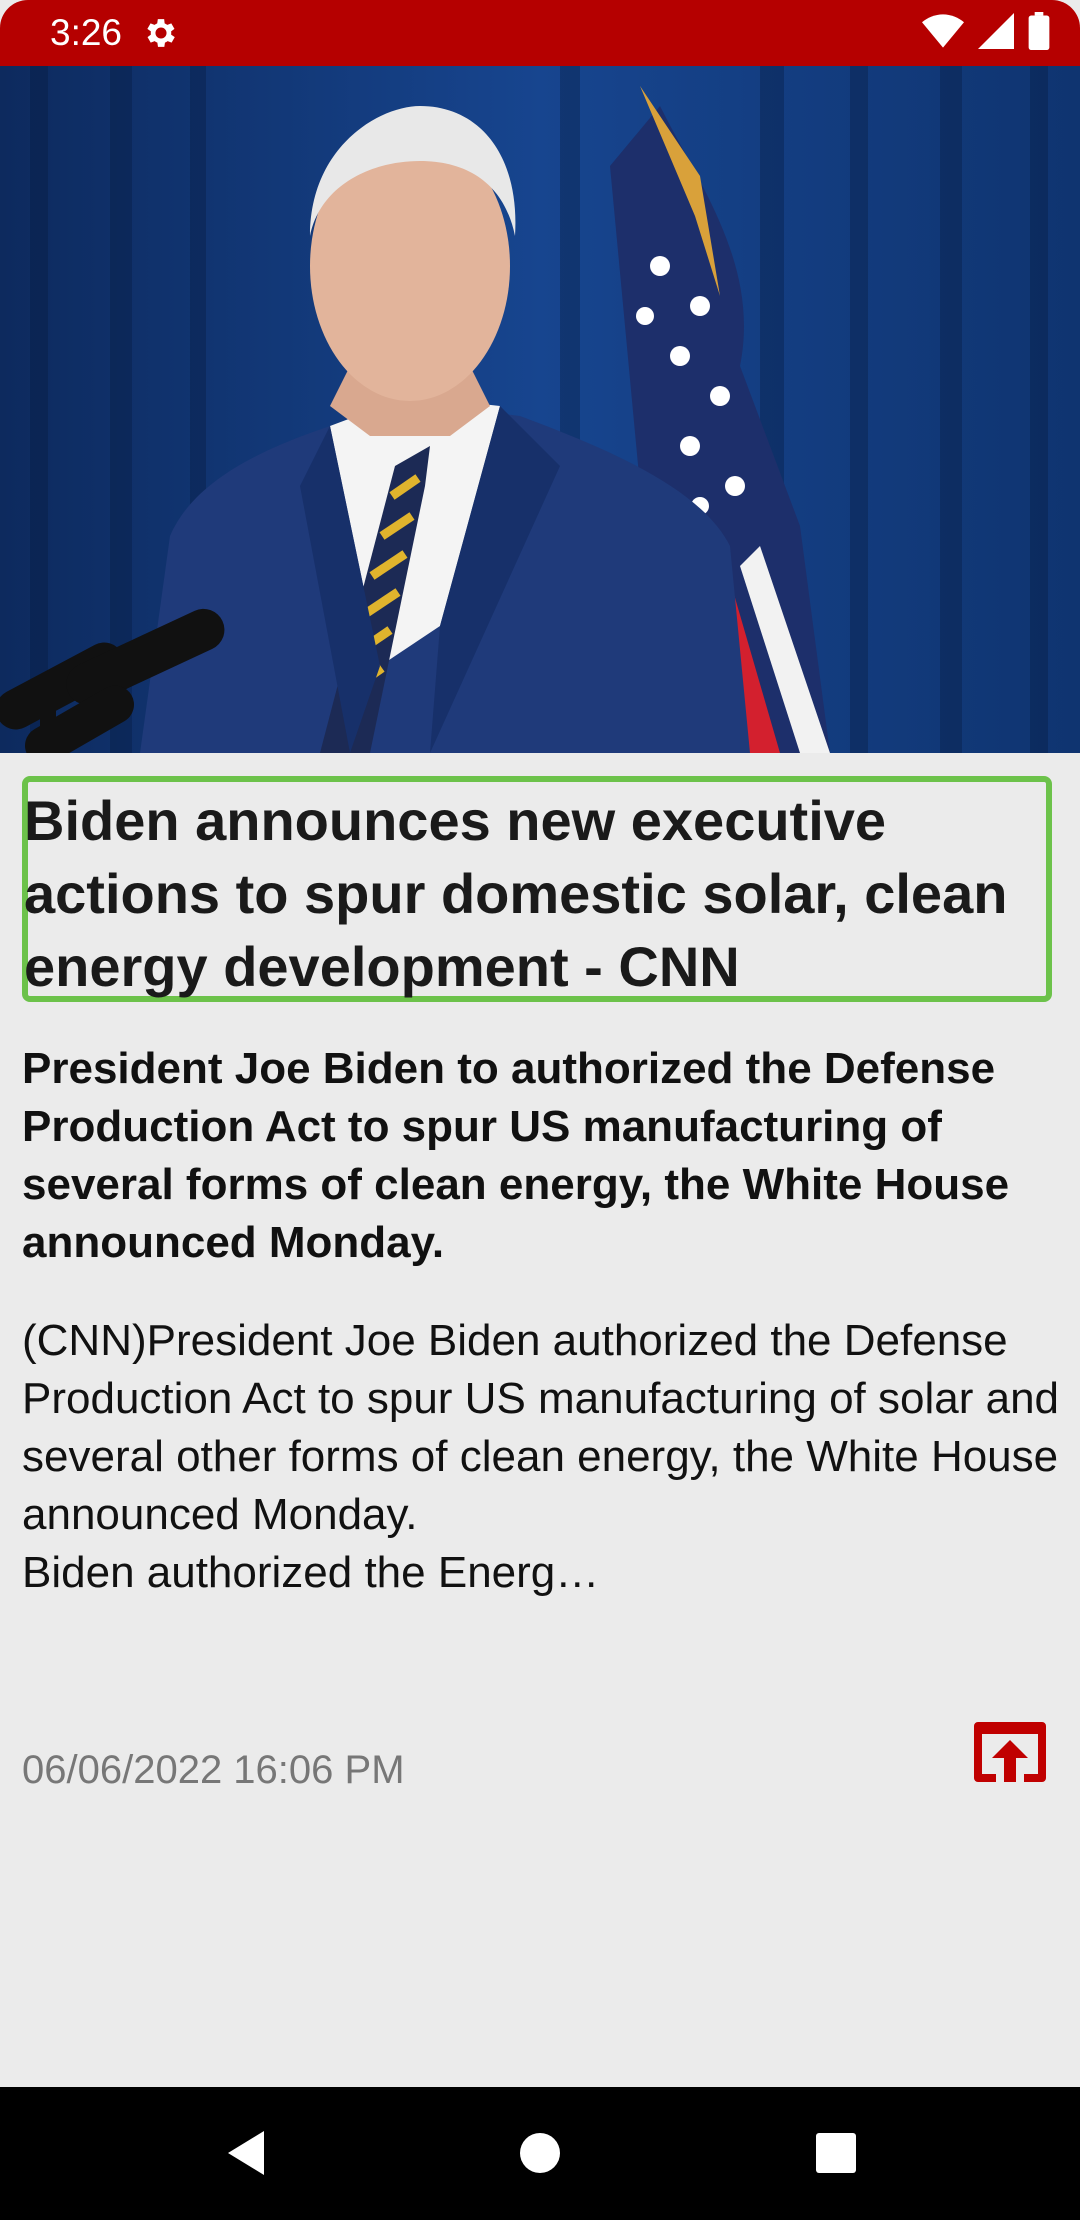 The height and width of the screenshot is (2220, 1080). I want to click on home-button, so click(540, 2153).